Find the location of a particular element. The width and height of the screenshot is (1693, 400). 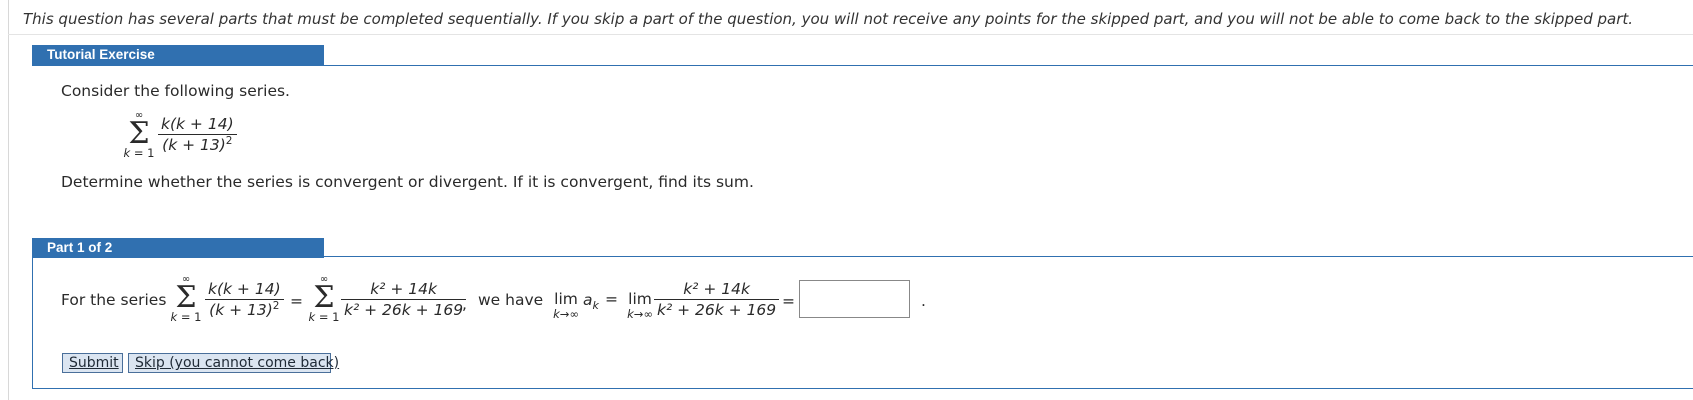

intro-text: Consider the following series. is located at coordinates (175, 91).